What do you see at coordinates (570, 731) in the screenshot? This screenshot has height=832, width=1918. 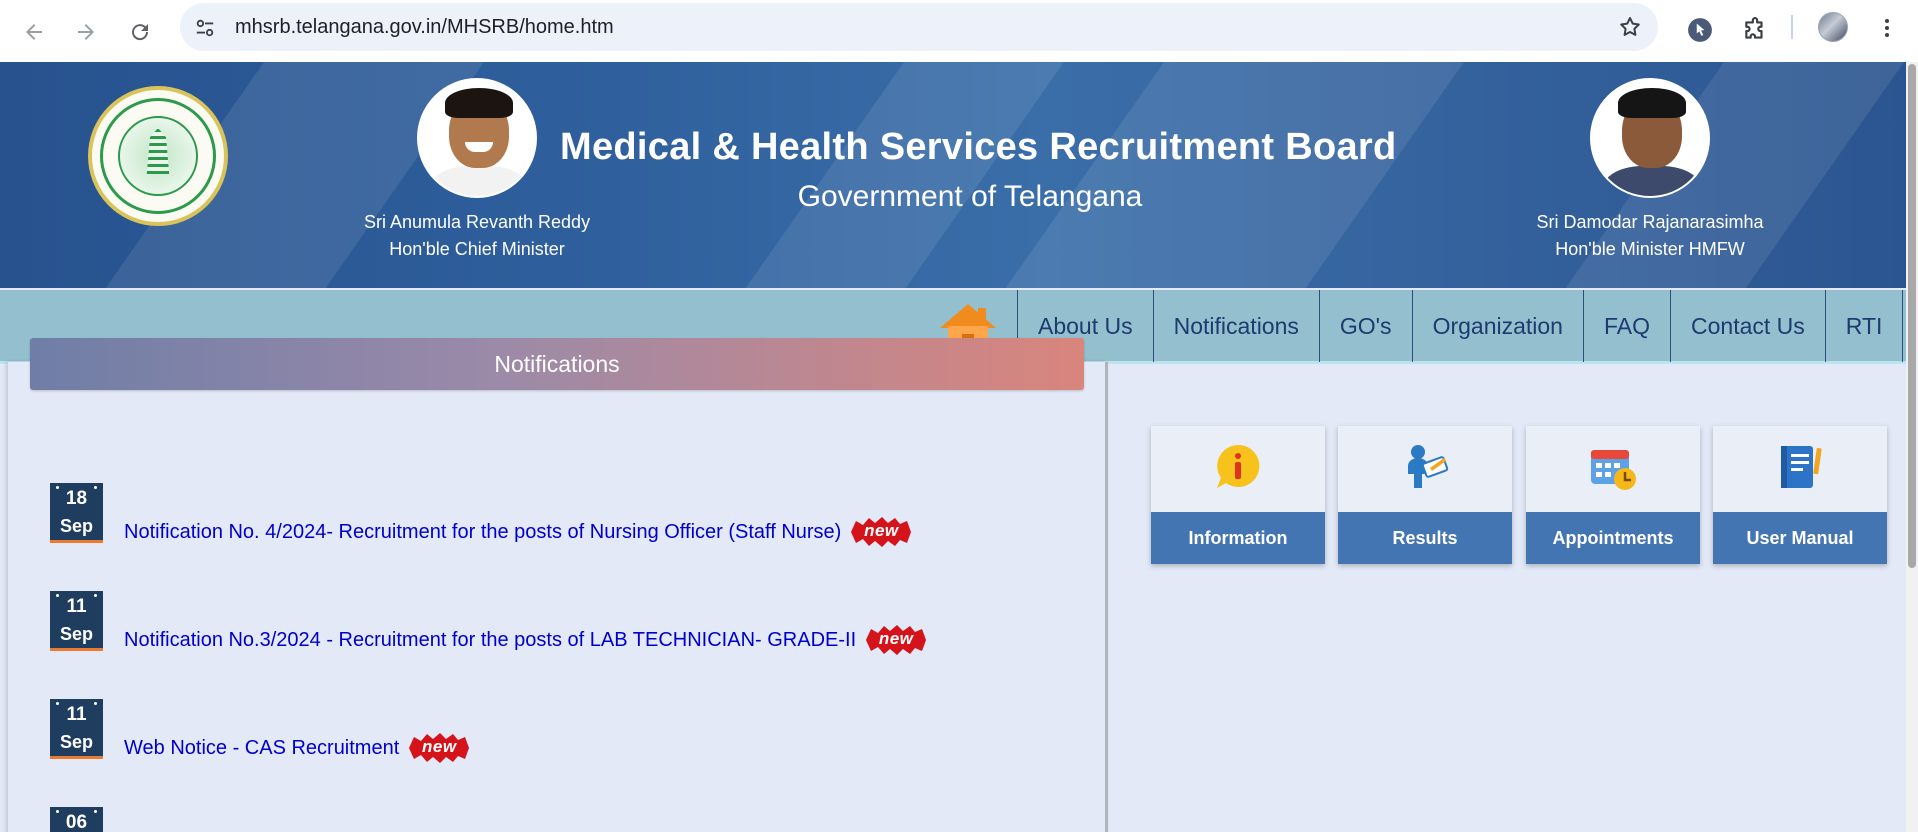 I see `notification-item: 11 Sep Web Notice - CAS Recruitment new` at bounding box center [570, 731].